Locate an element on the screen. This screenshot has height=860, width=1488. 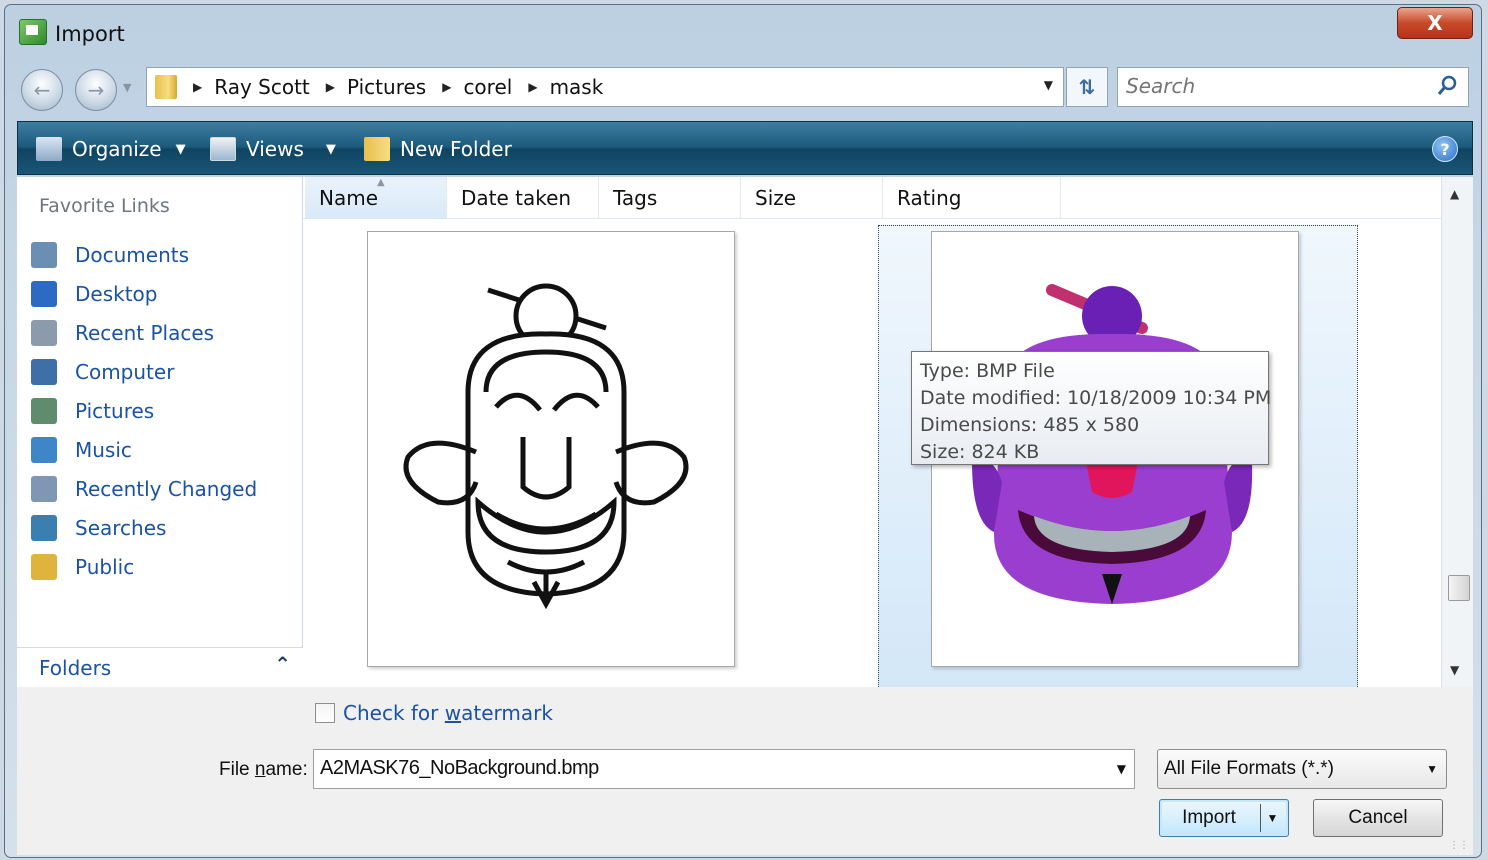
views-label: Views is located at coordinates (275, 149).